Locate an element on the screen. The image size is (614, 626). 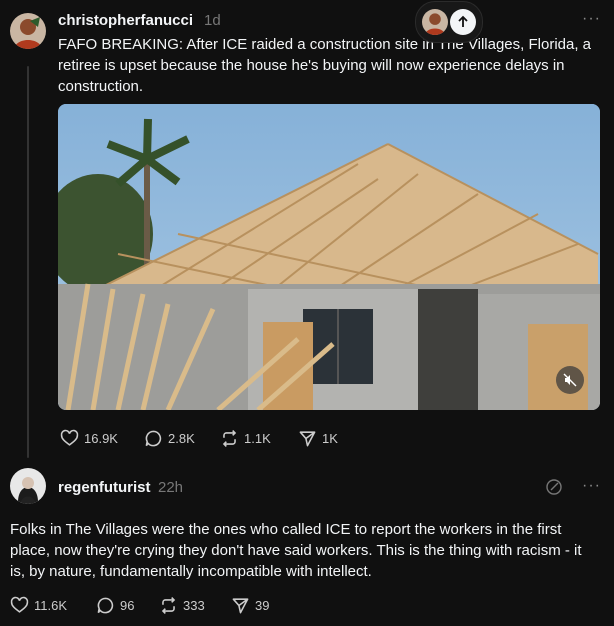
reply-indicator-icon is located at coordinates (554, 487).